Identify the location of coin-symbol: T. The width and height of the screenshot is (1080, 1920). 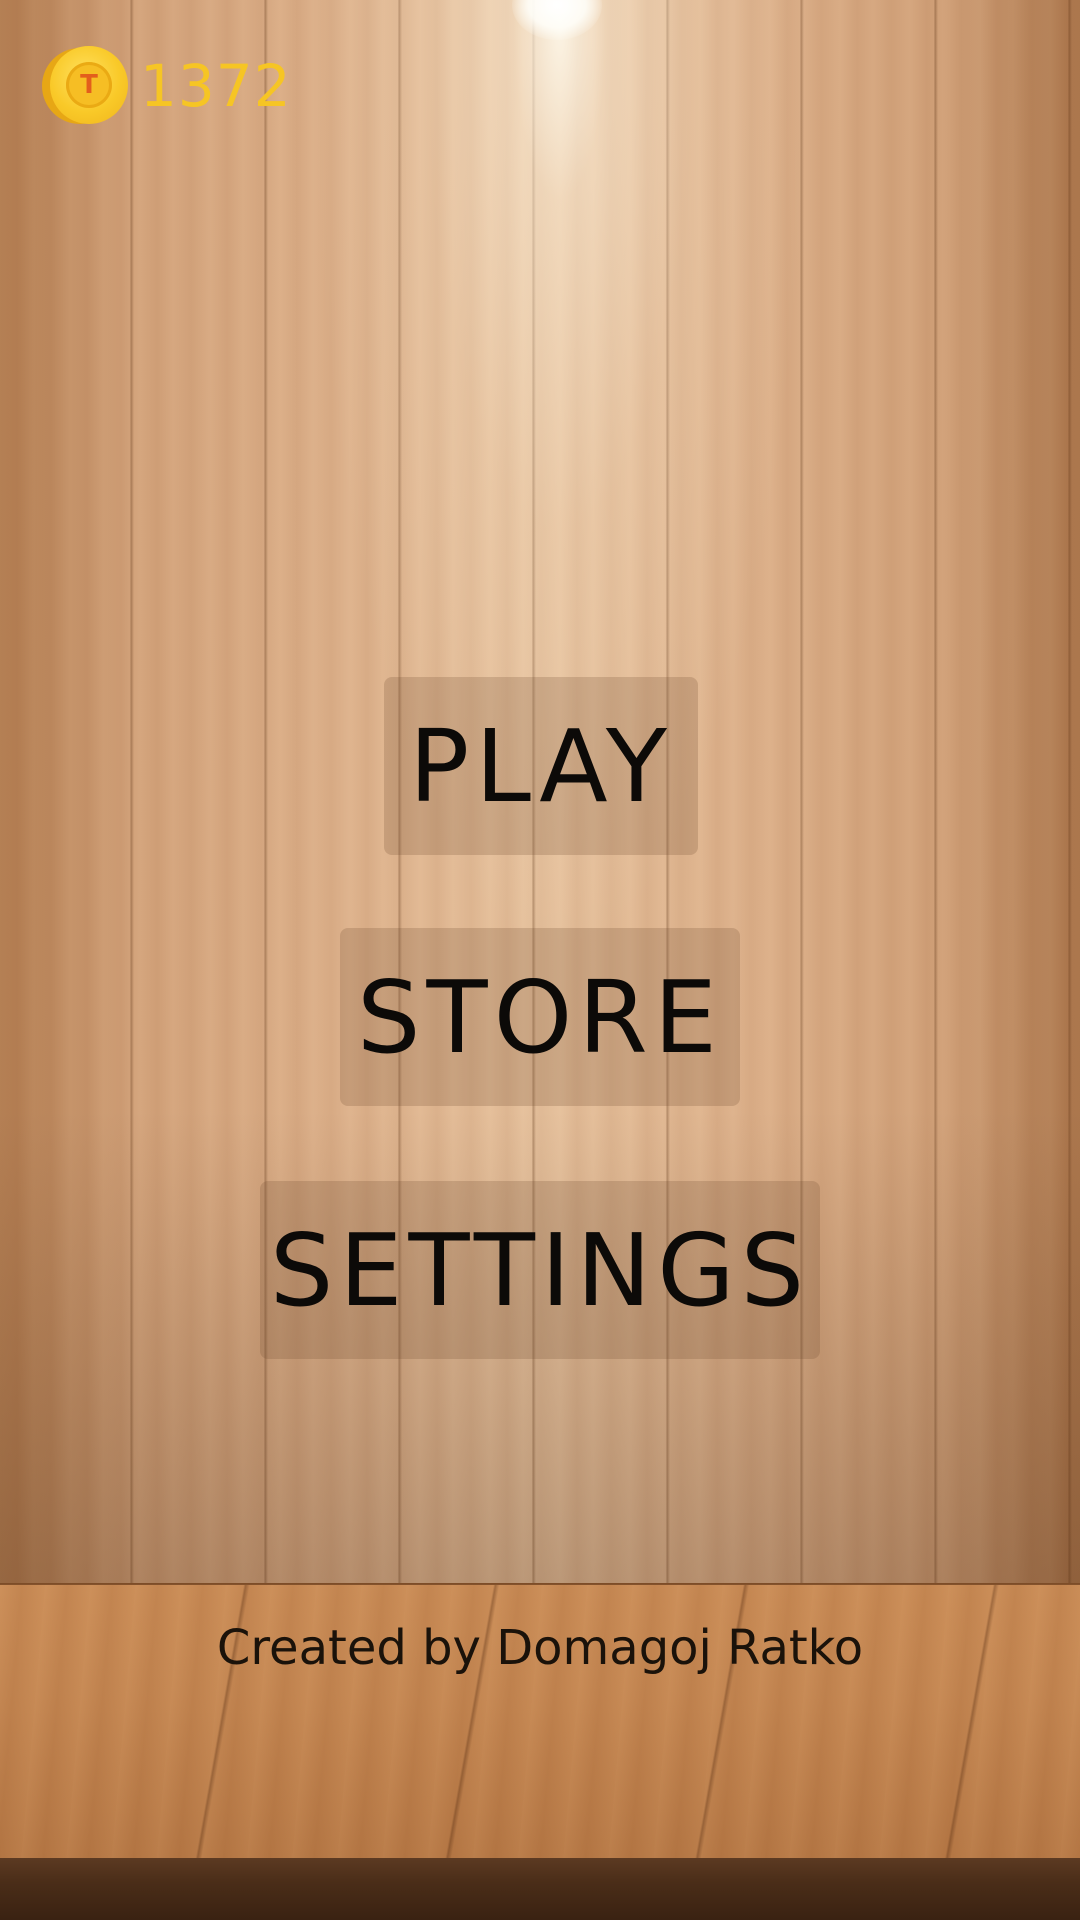
(89, 85).